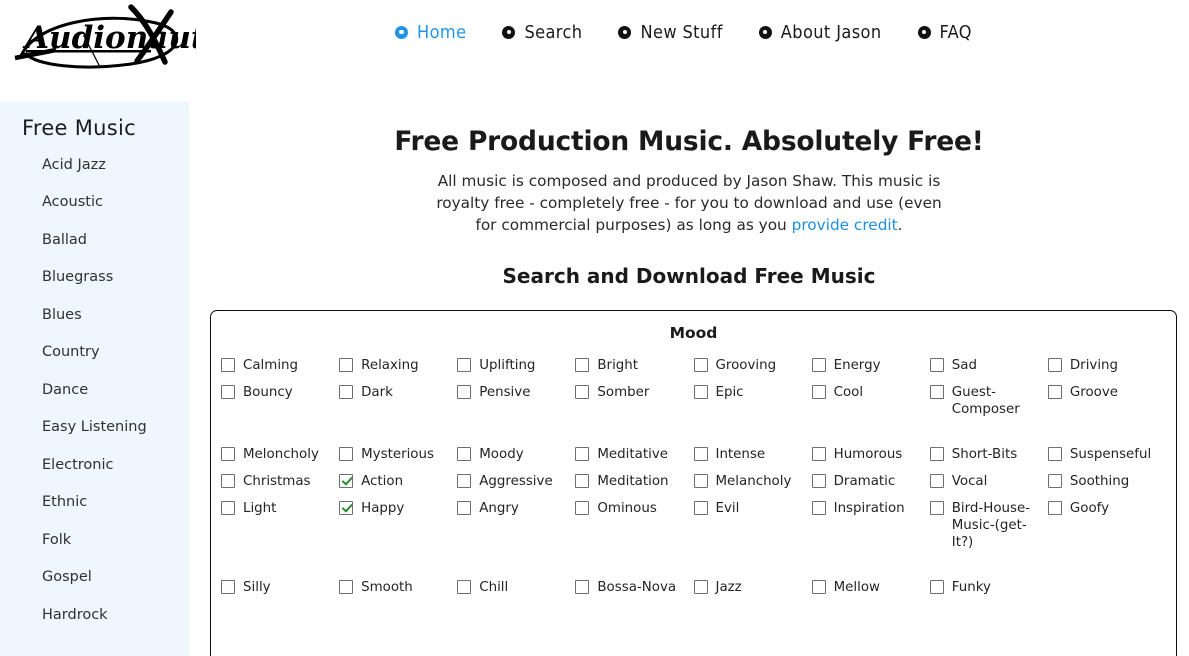 The height and width of the screenshot is (656, 1189). What do you see at coordinates (752, 401) in the screenshot?
I see `mood-option-epic: Epic` at bounding box center [752, 401].